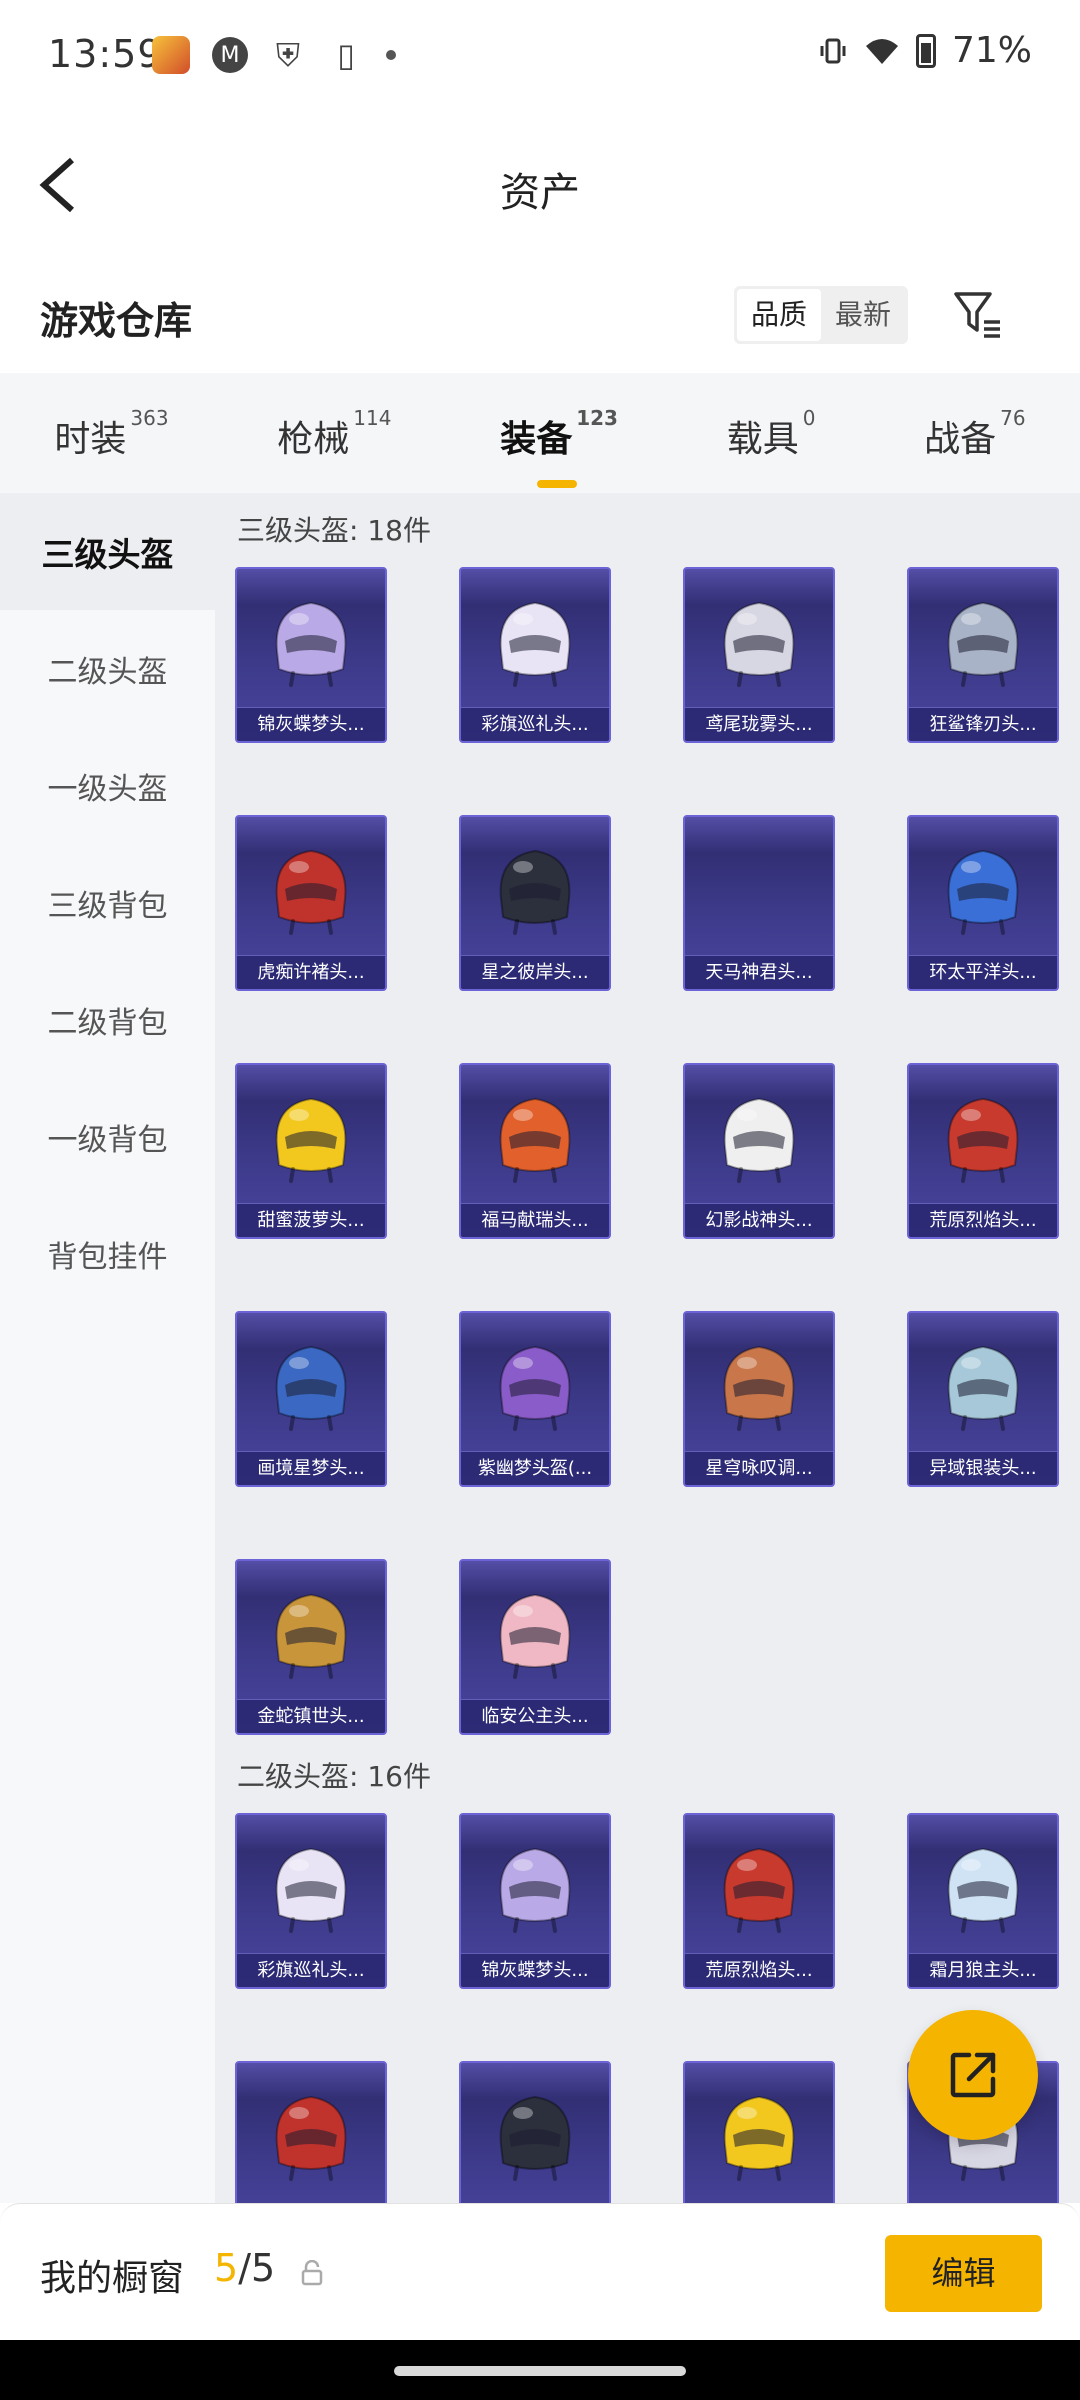  What do you see at coordinates (974, 433) in the screenshot?
I see `tab-supplies: 战备76` at bounding box center [974, 433].